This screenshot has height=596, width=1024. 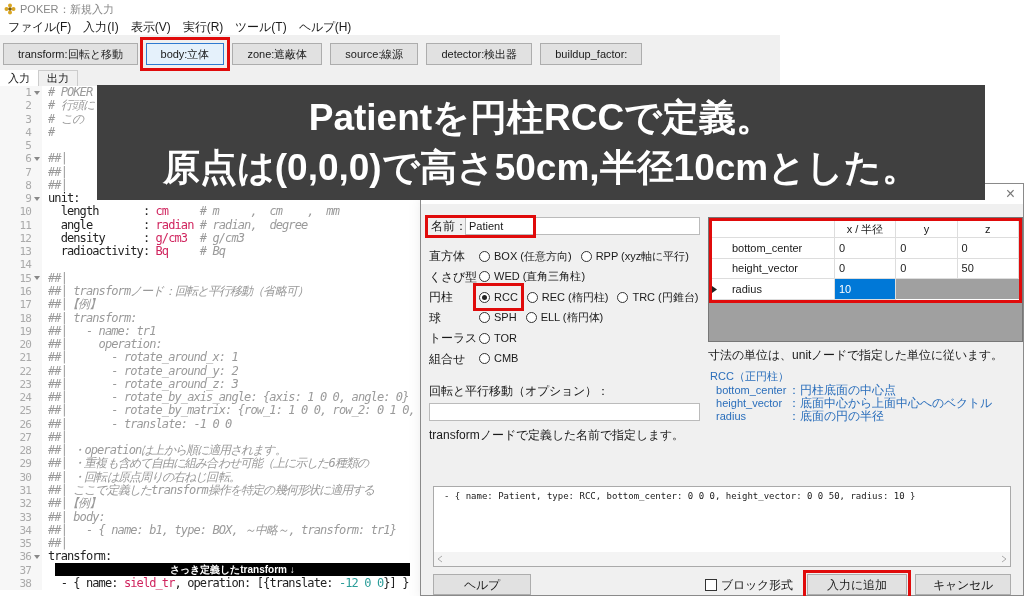 What do you see at coordinates (28, 119) in the screenshot?
I see `line-number: 3` at bounding box center [28, 119].